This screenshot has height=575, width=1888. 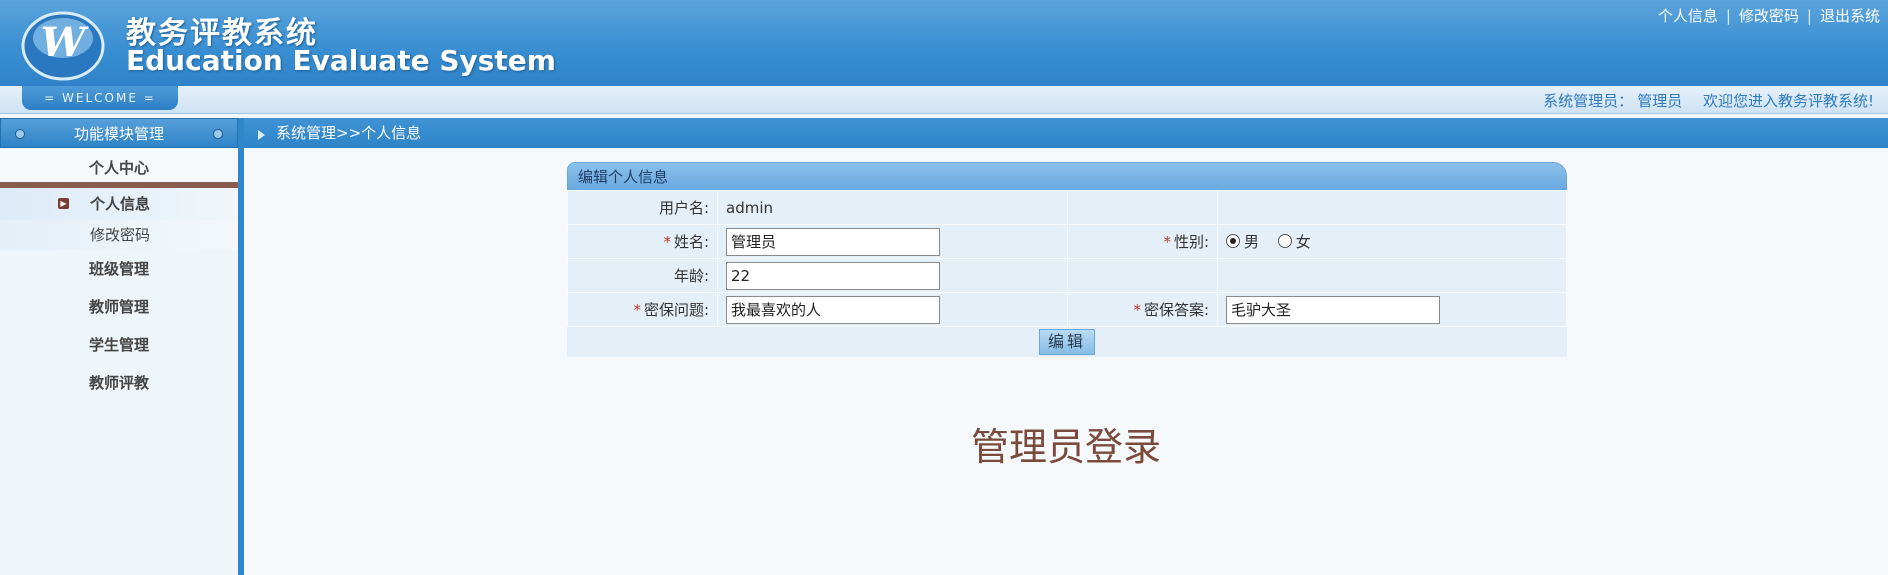 What do you see at coordinates (1065, 447) in the screenshot?
I see `page-heading: 管理员登录` at bounding box center [1065, 447].